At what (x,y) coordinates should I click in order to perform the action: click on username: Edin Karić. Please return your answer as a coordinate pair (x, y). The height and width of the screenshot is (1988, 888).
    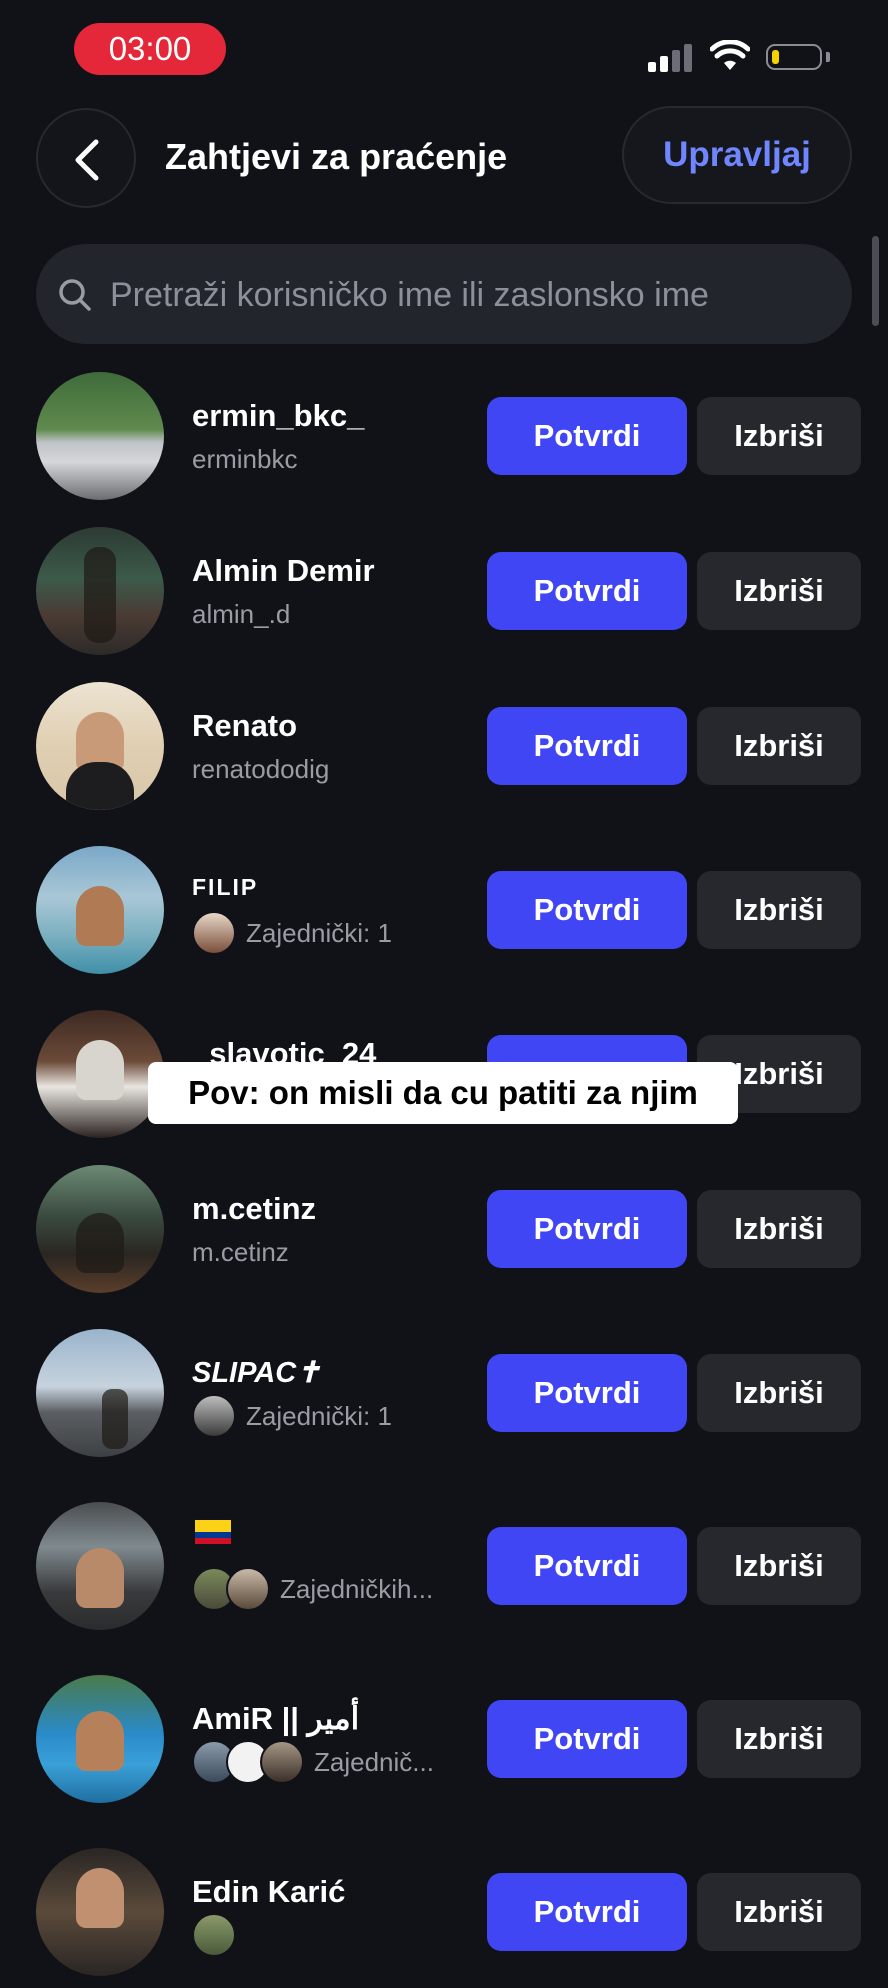
    Looking at the image, I should click on (268, 1892).